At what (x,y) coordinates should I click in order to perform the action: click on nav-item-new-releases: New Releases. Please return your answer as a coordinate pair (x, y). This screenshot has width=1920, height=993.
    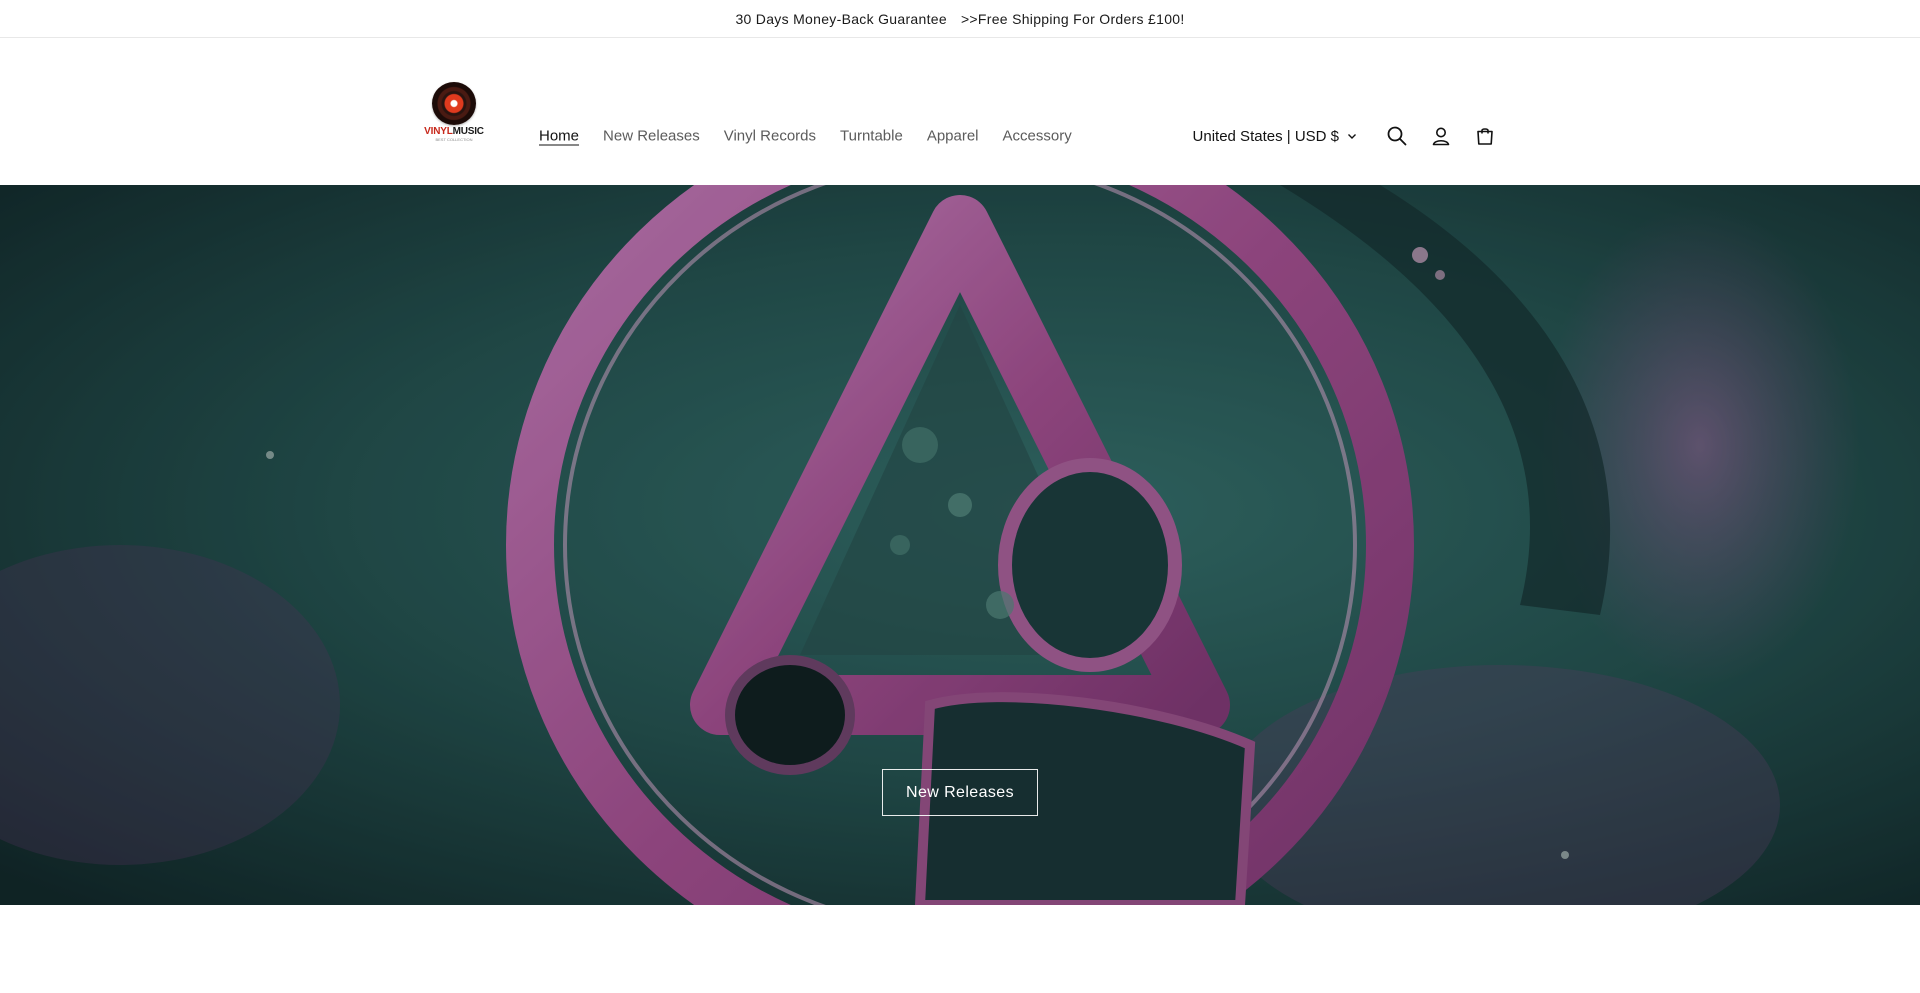
    Looking at the image, I should click on (651, 136).